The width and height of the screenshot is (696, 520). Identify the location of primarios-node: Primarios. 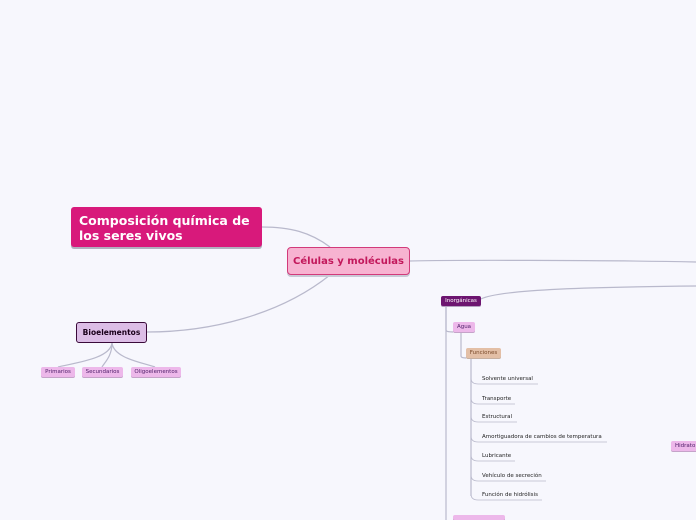
(58, 372).